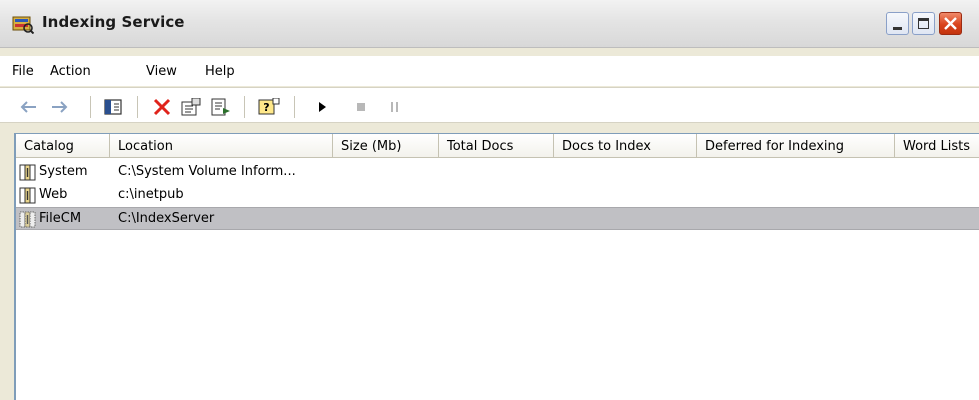 Image resolution: width=979 pixels, height=400 pixels. I want to click on column-header-catalog: Catalog, so click(63, 146).